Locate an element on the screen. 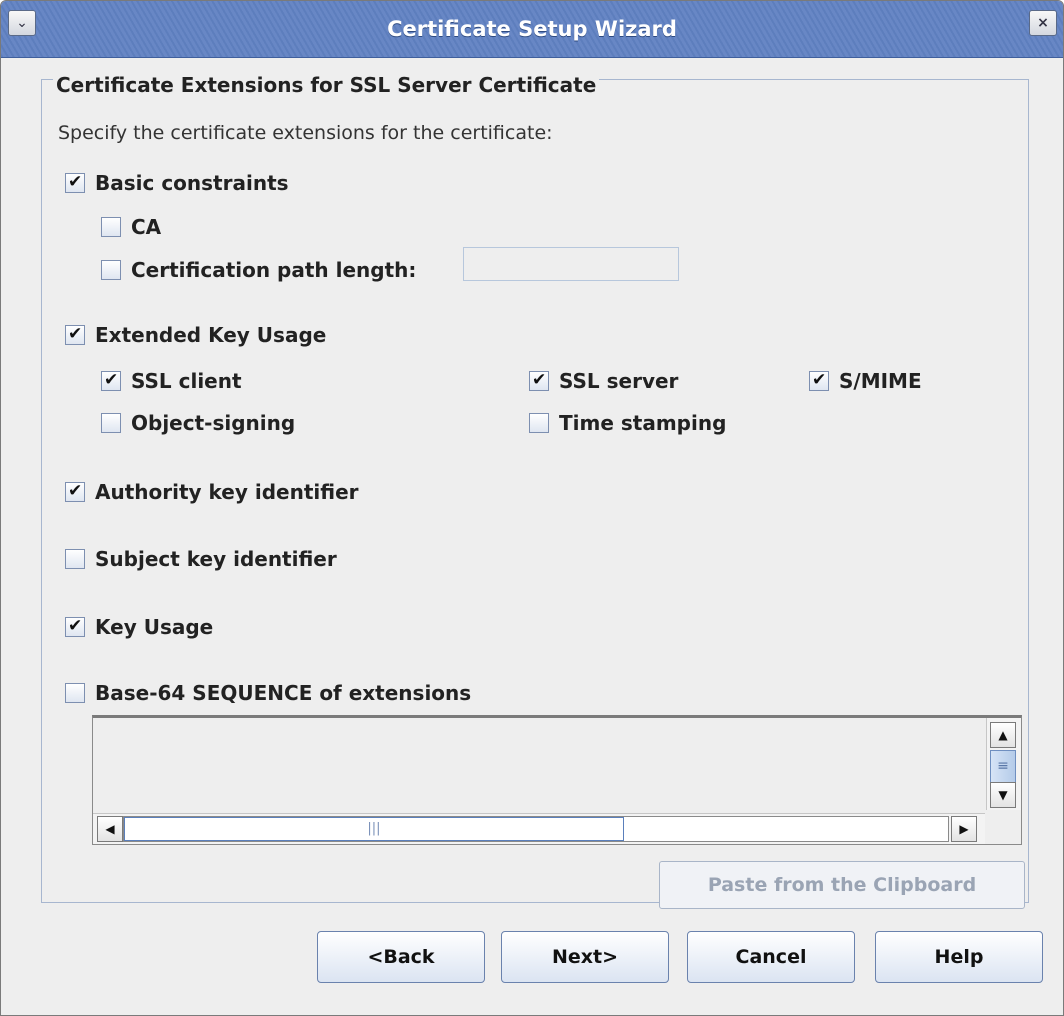 Image resolution: width=1064 pixels, height=1016 pixels. path-length-label: Certification path length: is located at coordinates (274, 270).